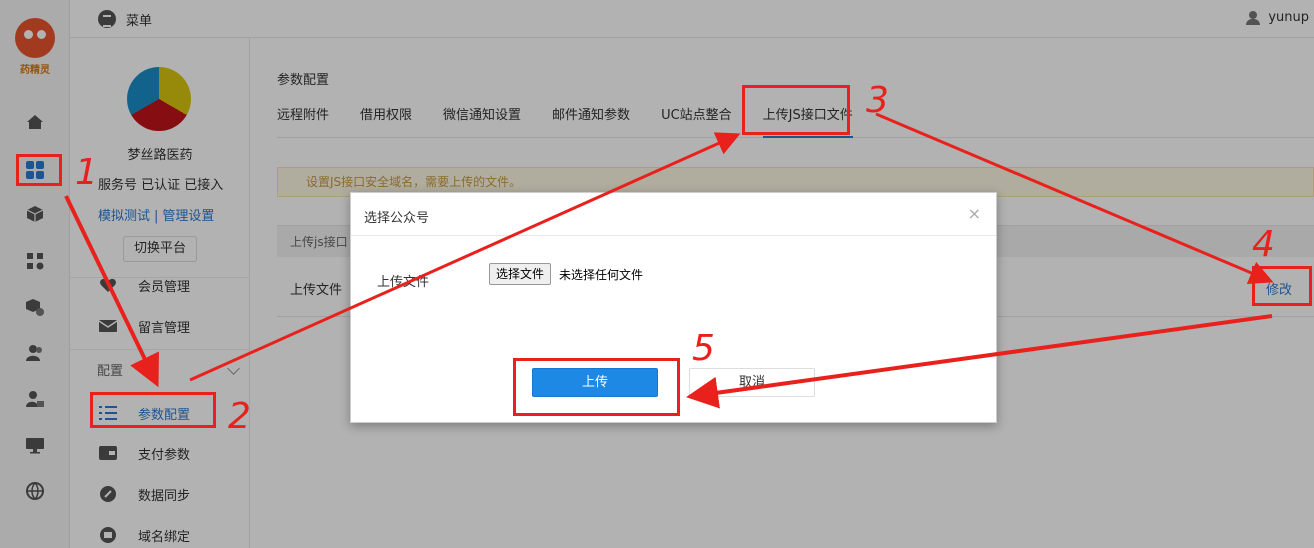 This screenshot has width=1314, height=548. Describe the element at coordinates (403, 282) in the screenshot. I see `field-label: 上传文件` at that location.